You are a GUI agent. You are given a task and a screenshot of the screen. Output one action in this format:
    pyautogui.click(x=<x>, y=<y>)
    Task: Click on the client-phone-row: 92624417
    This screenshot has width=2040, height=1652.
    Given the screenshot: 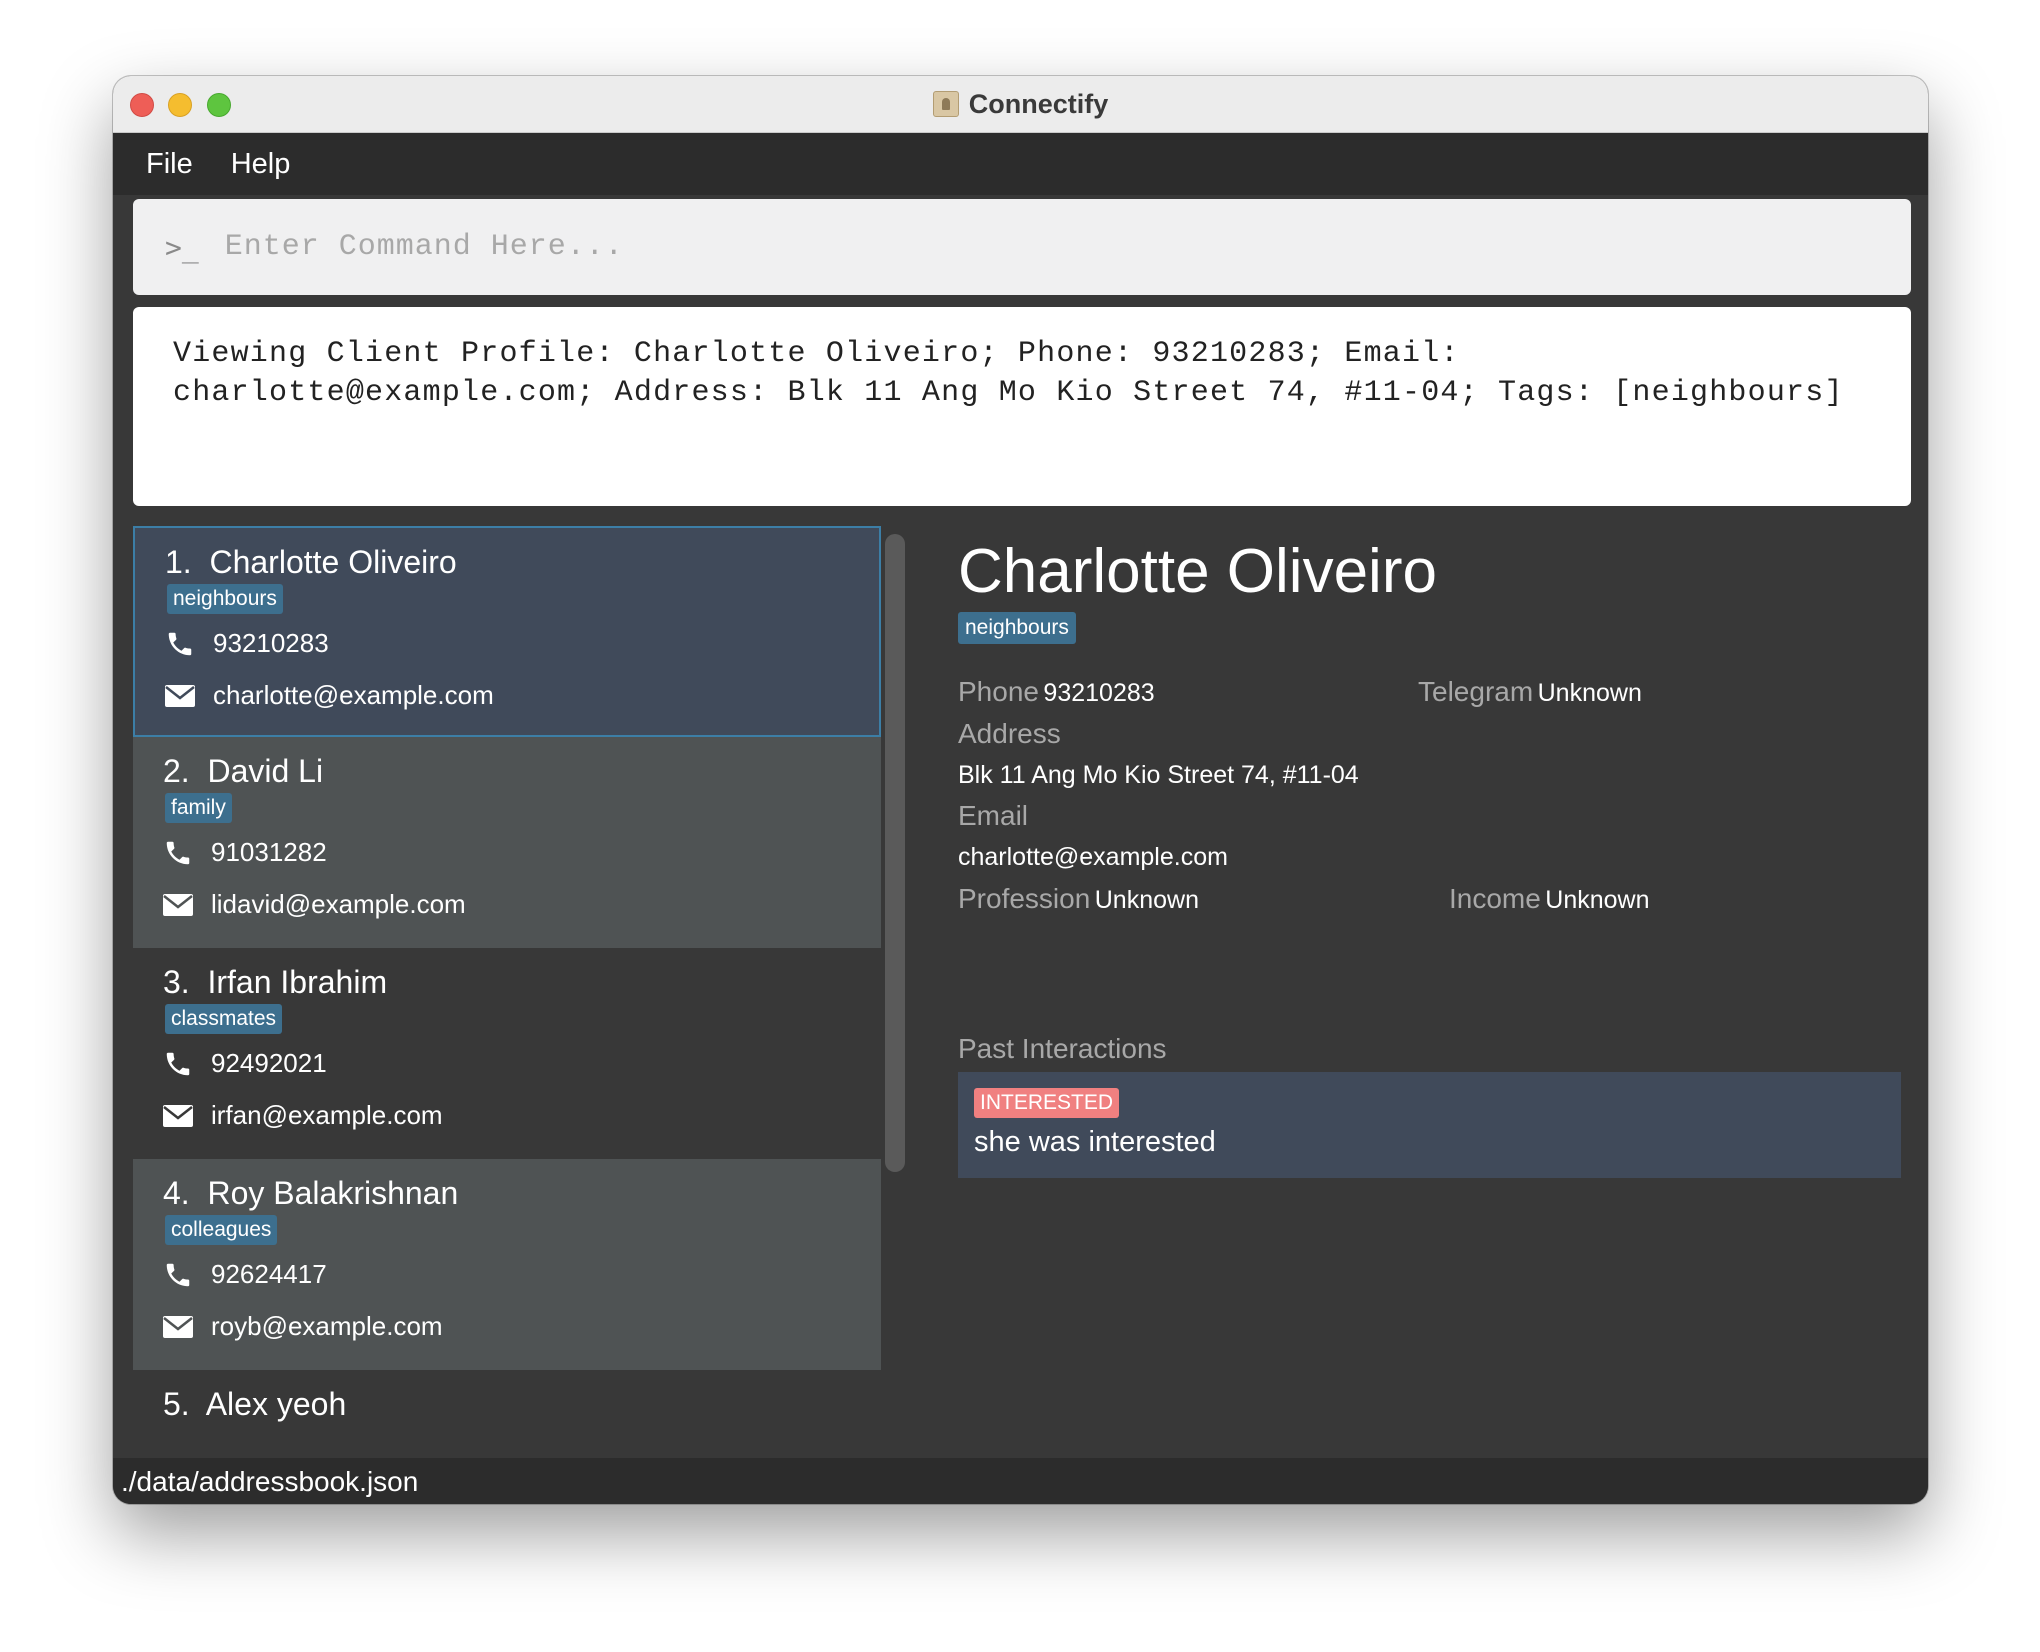 What is the action you would take?
    pyautogui.click(x=245, y=1274)
    